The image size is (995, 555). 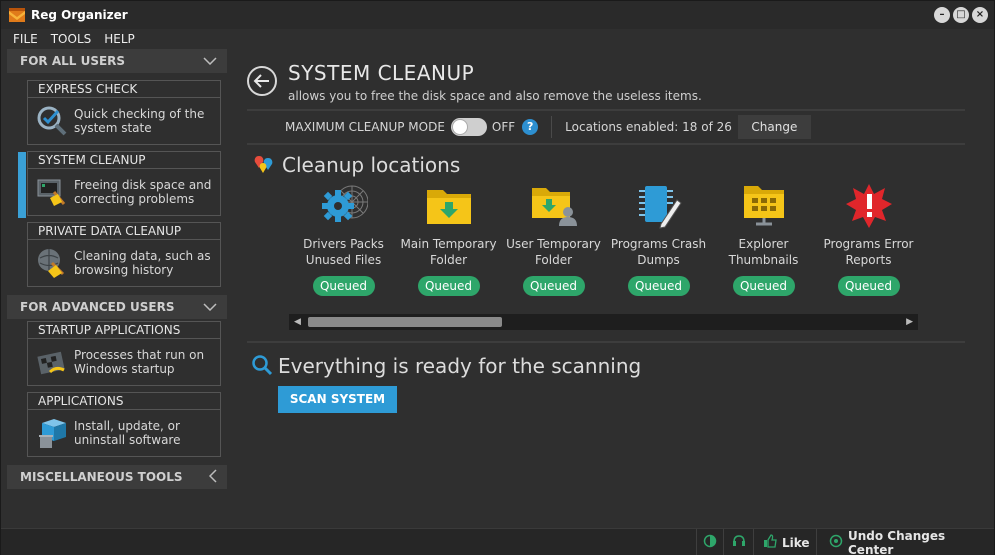 What do you see at coordinates (554, 206) in the screenshot?
I see `folder-user-icon` at bounding box center [554, 206].